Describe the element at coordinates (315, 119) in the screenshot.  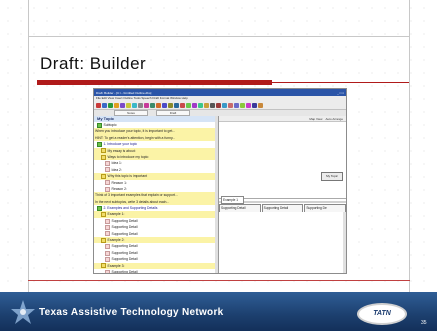
I see `map-view-label: Map View` at that location.